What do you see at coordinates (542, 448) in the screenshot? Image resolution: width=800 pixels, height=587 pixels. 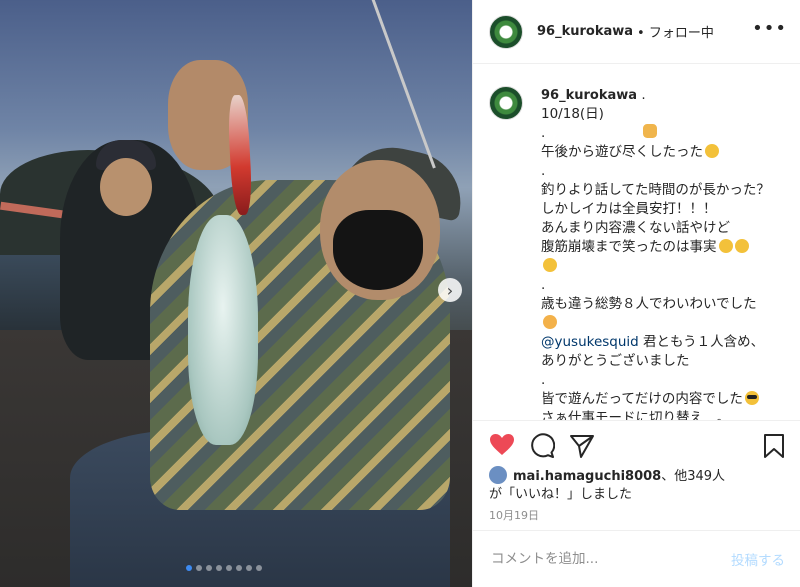 I see `comment-icon` at bounding box center [542, 448].